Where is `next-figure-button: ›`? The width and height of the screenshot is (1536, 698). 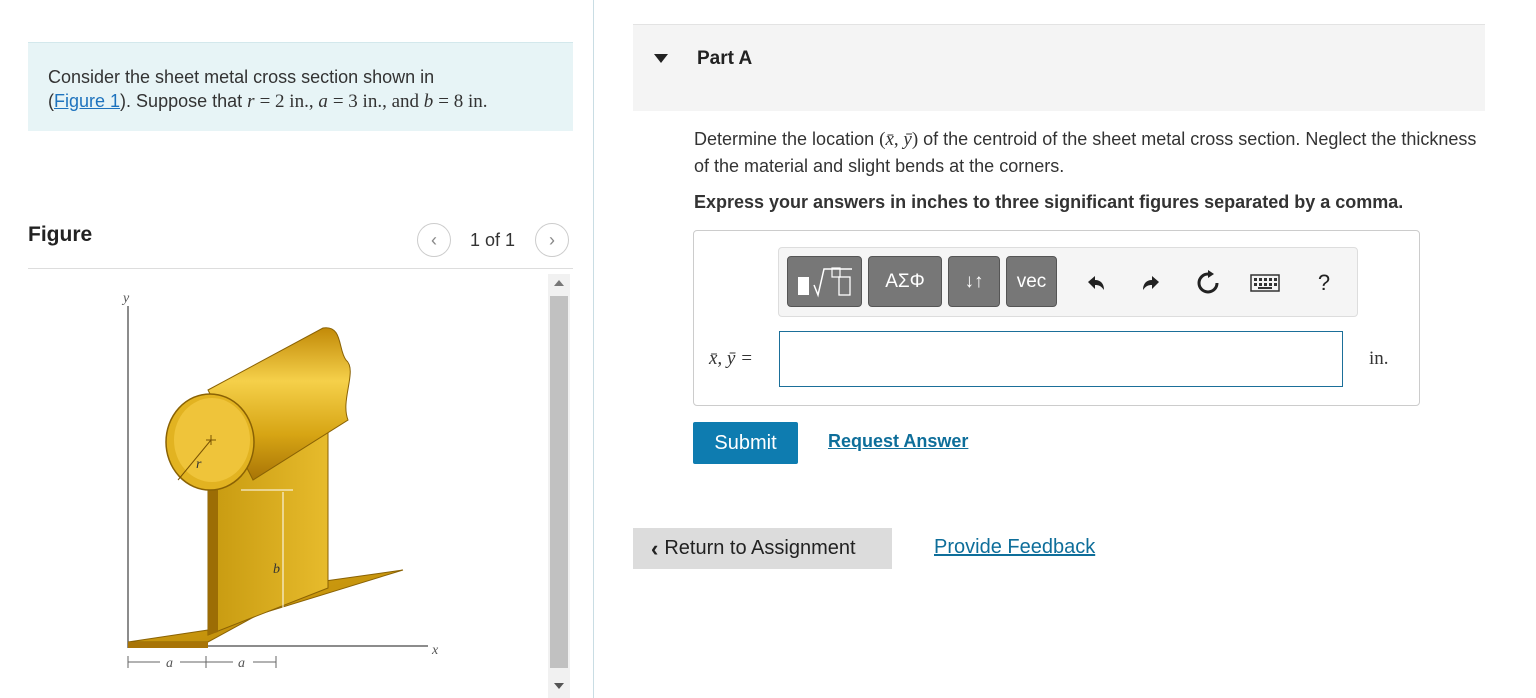 next-figure-button: › is located at coordinates (552, 240).